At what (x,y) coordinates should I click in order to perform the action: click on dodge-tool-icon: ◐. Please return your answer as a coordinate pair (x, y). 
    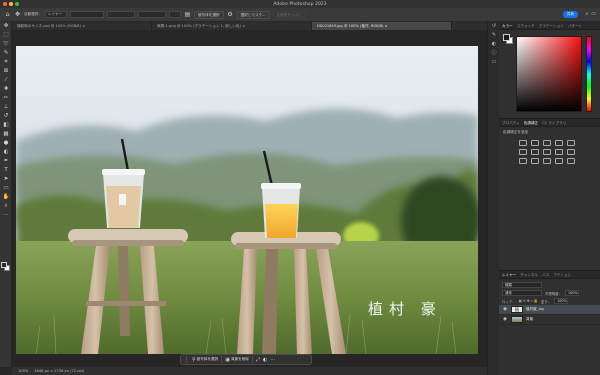
    Looking at the image, I should click on (6, 152).